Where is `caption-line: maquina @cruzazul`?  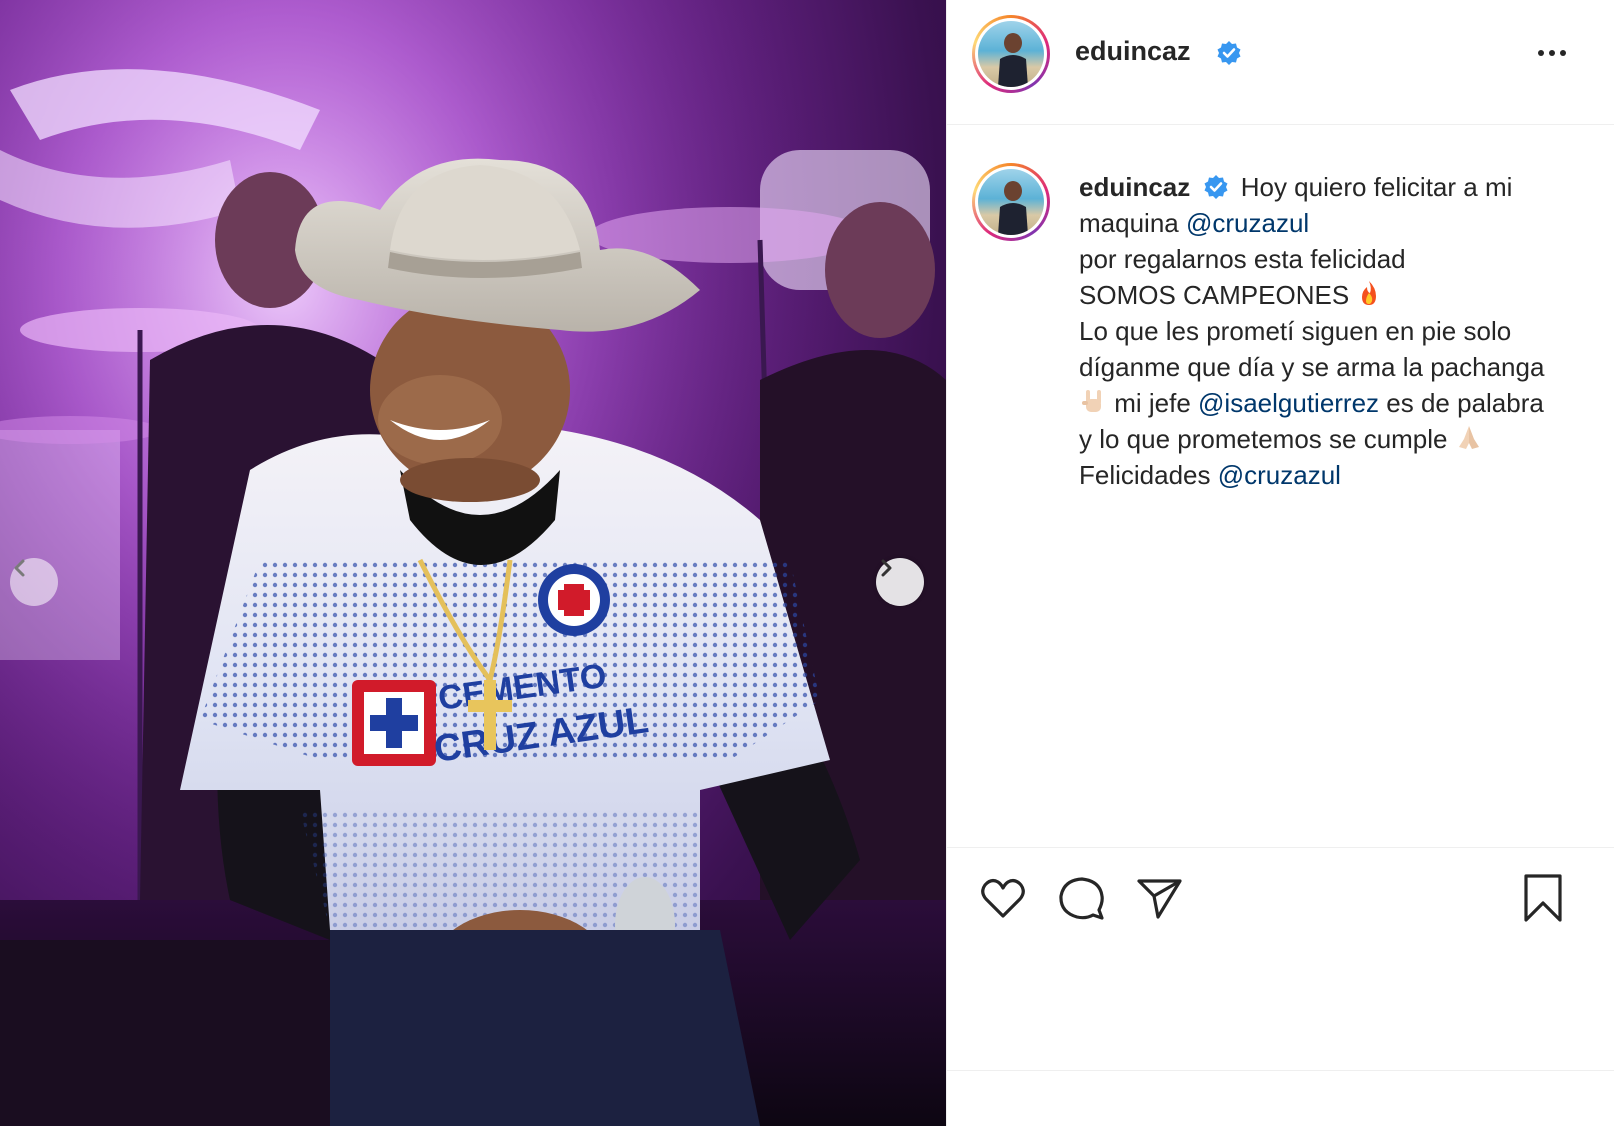
caption-line: maquina @cruzazul is located at coordinates (1339, 223).